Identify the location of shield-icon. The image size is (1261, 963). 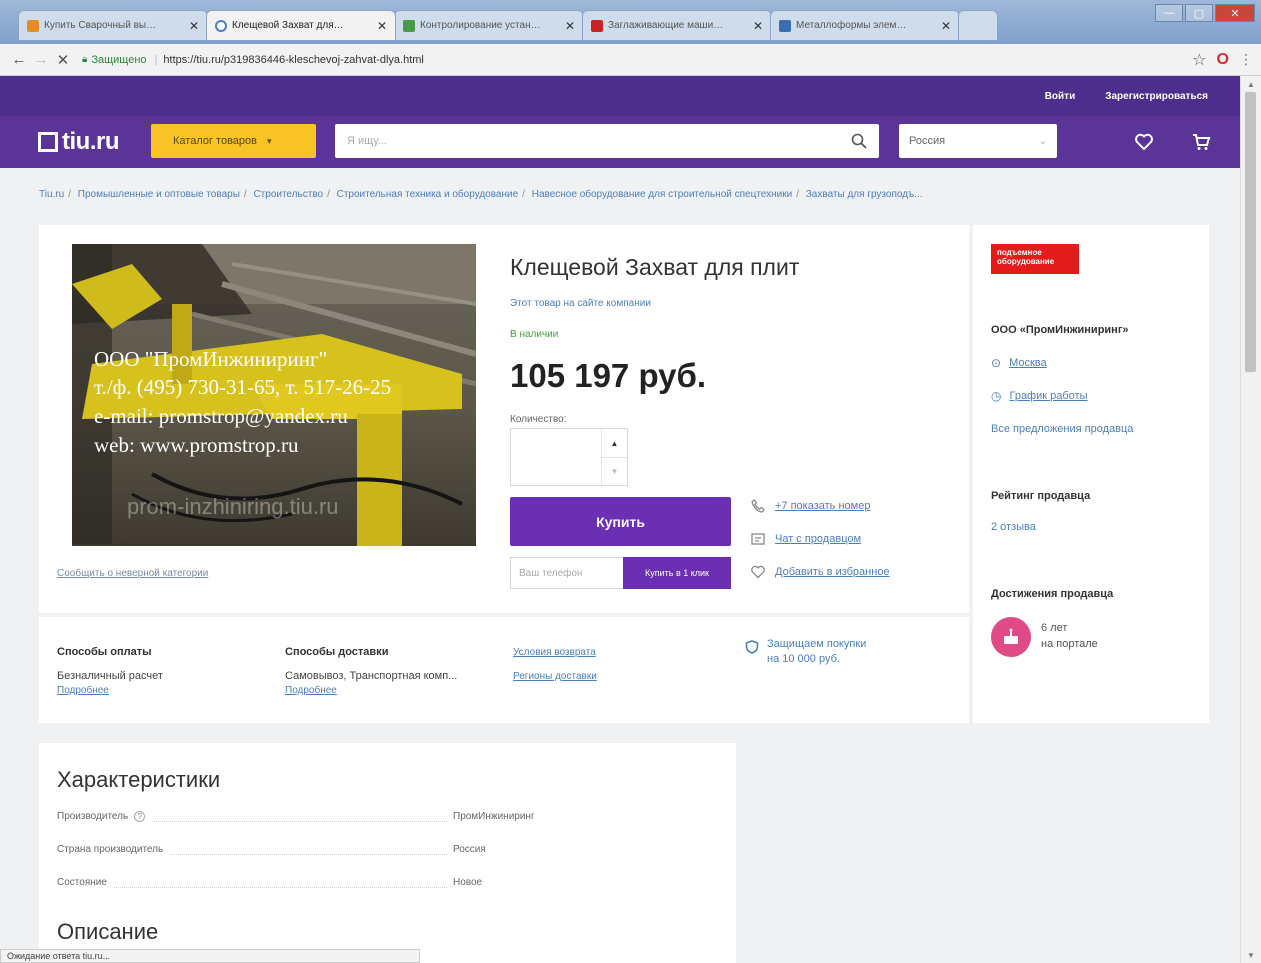
(752, 647).